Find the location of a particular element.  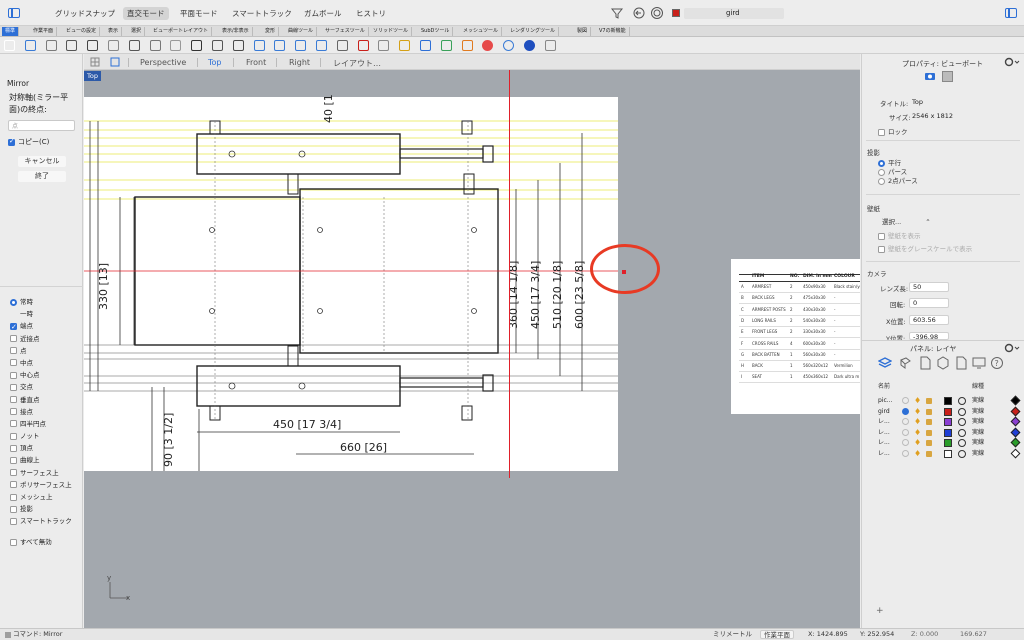

title-value: Top is located at coordinates (917, 102).